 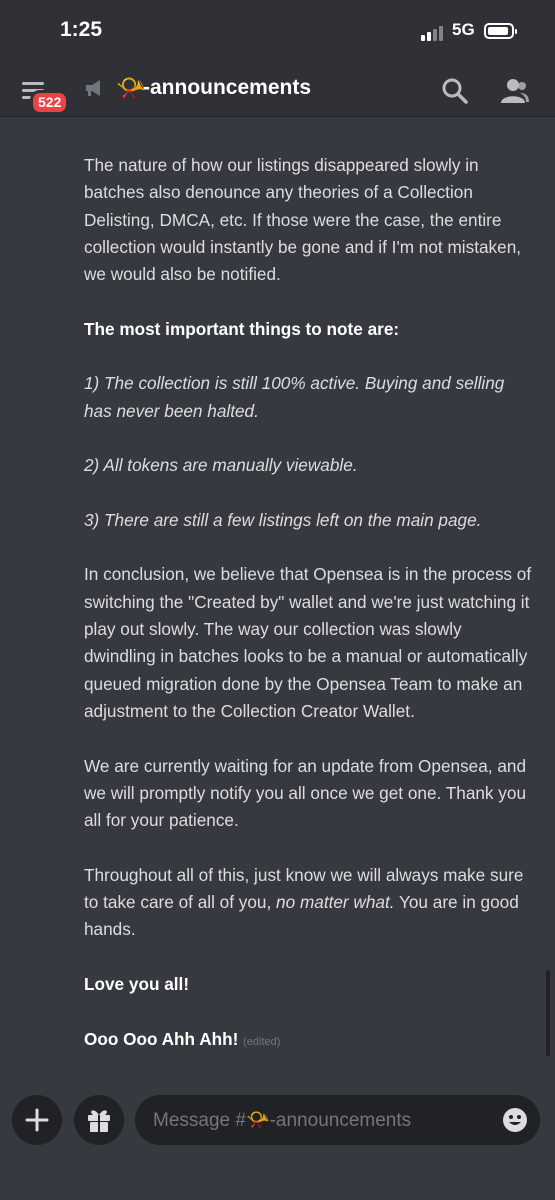 I want to click on message-composer: Message #📯-announcements, so click(x=277, y=1140).